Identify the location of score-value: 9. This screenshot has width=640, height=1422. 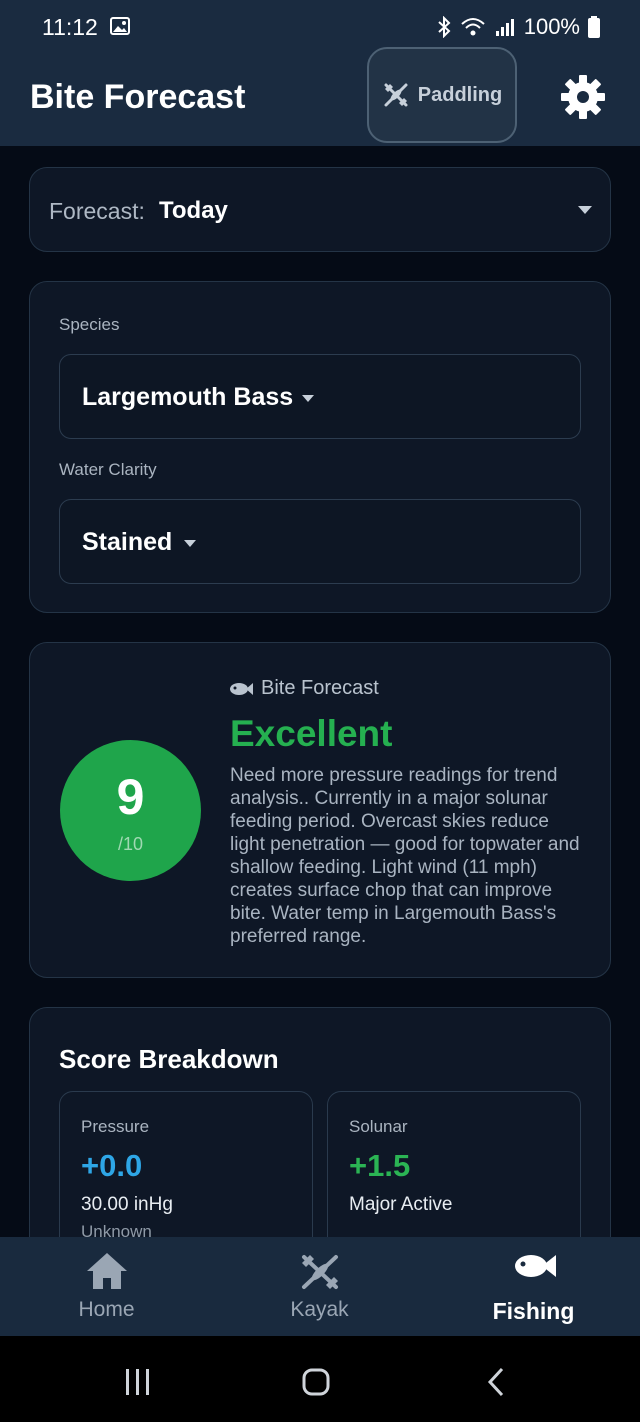
(130, 797).